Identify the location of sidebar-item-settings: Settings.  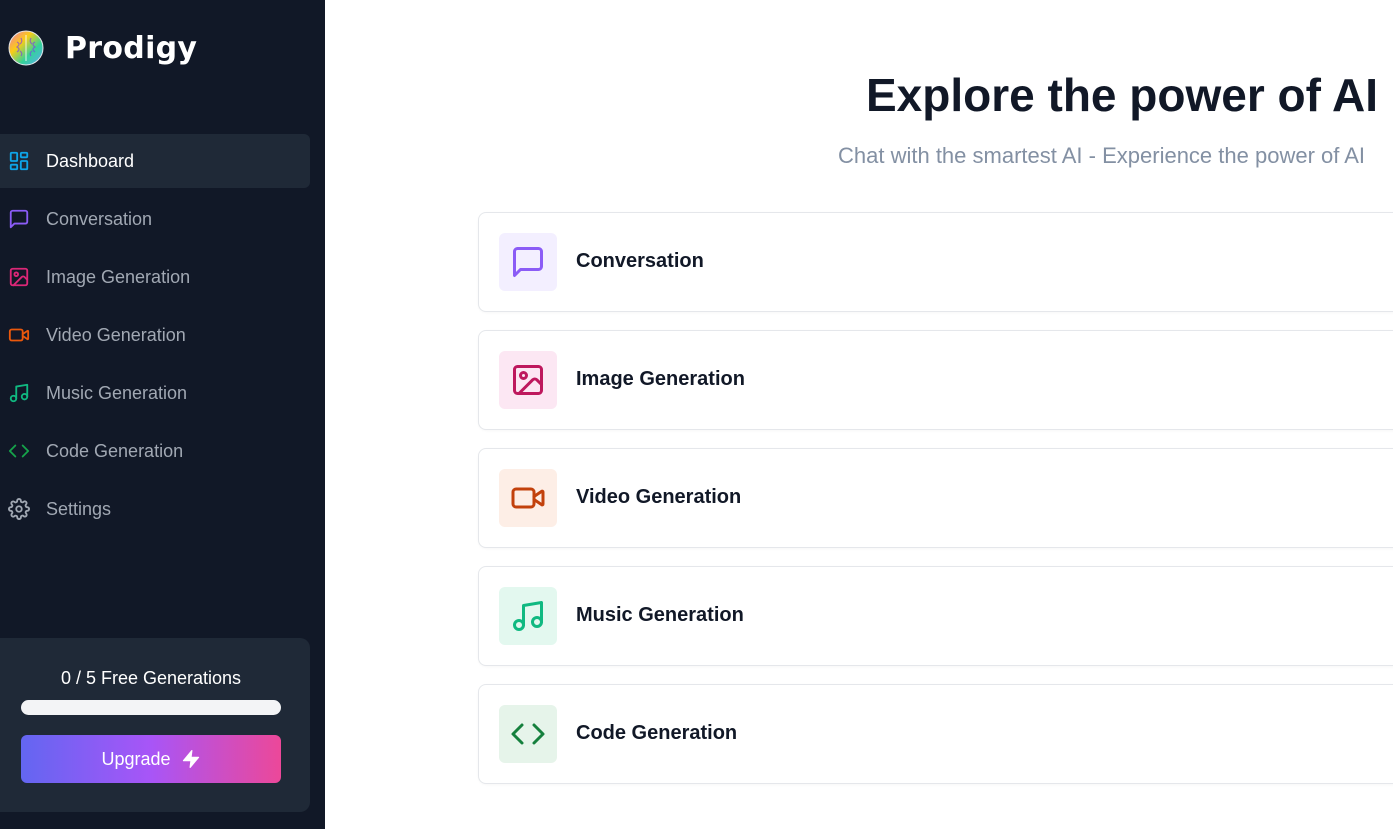
(155, 509).